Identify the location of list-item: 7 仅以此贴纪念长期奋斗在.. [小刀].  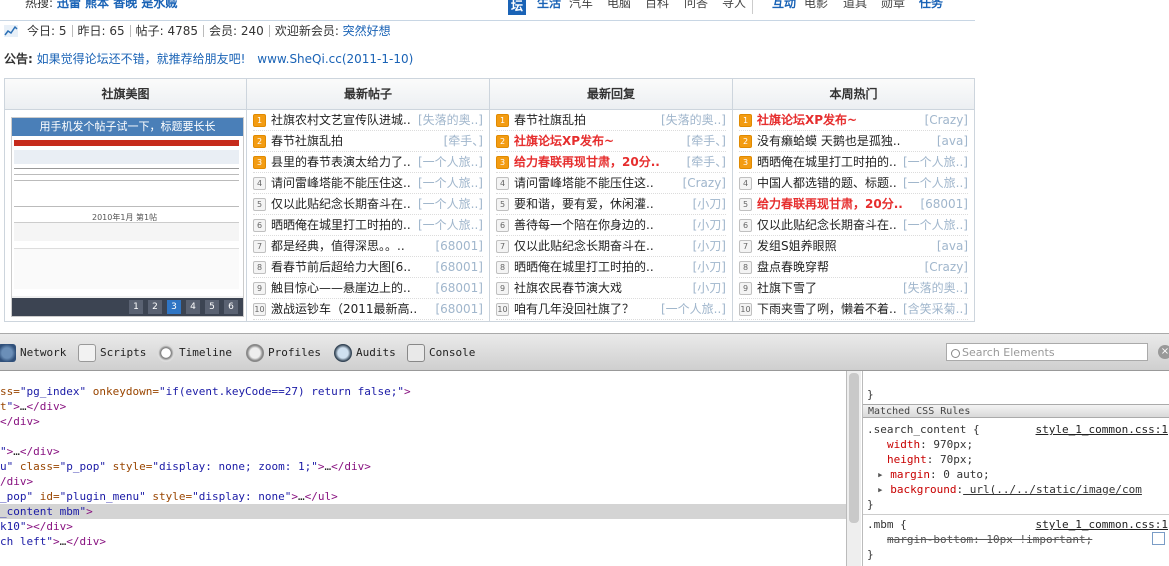
(611, 246).